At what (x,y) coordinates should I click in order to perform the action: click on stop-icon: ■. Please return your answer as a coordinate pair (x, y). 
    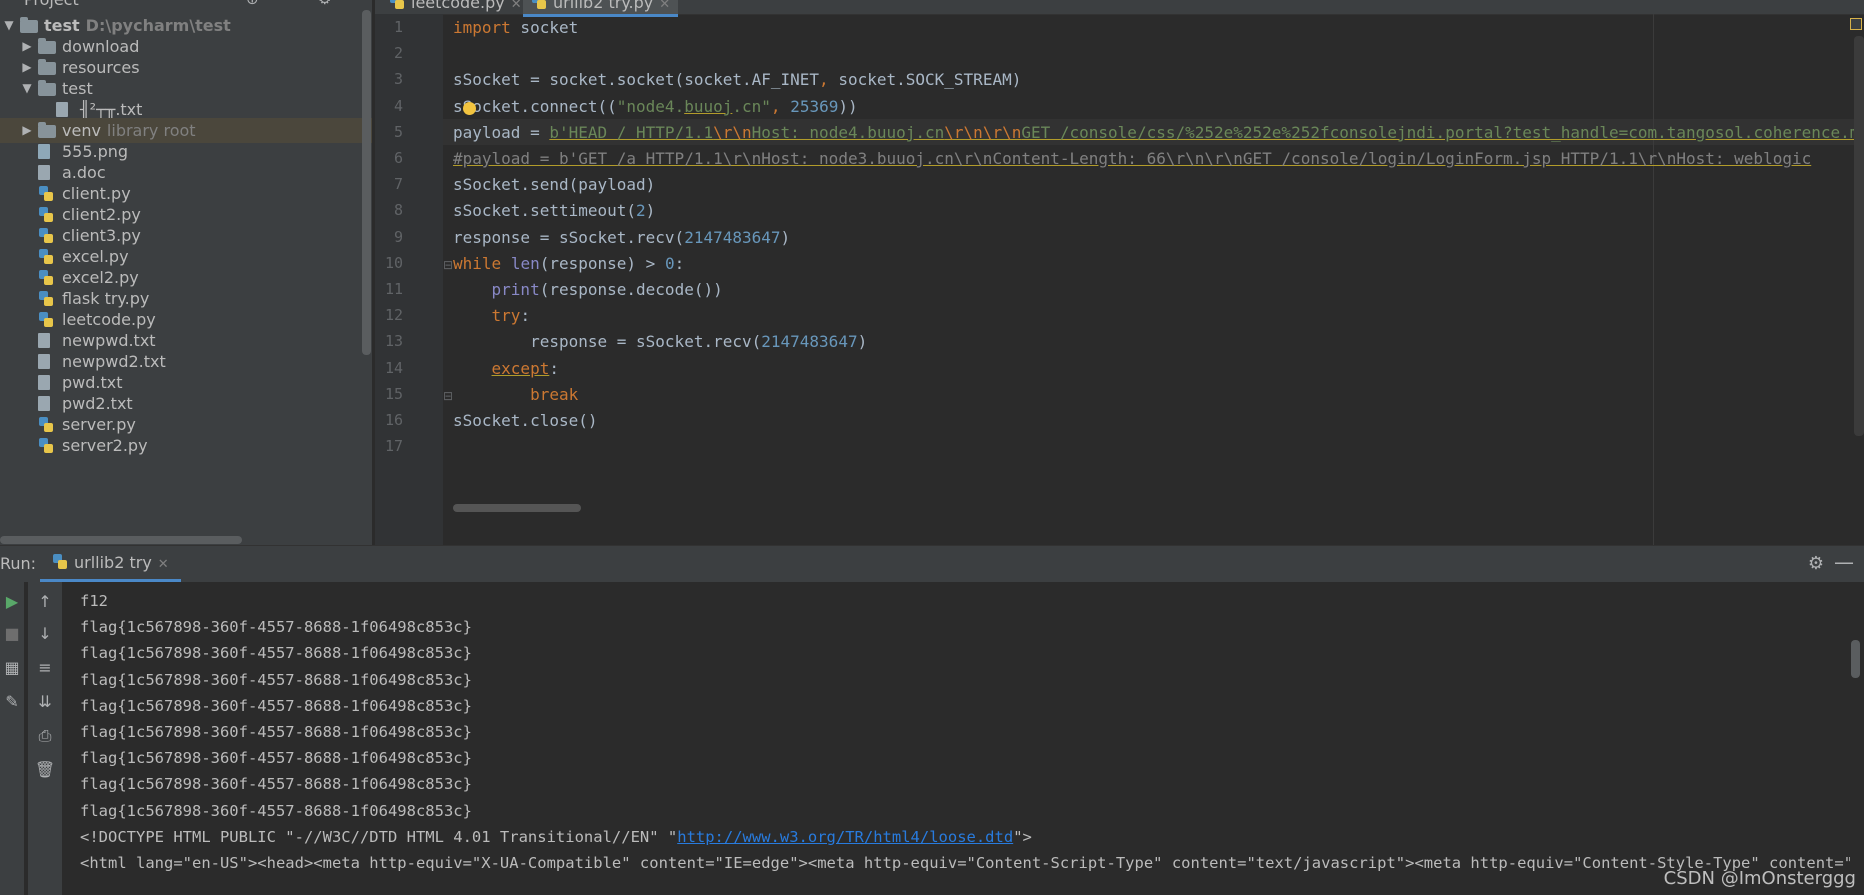
    Looking at the image, I should click on (12, 633).